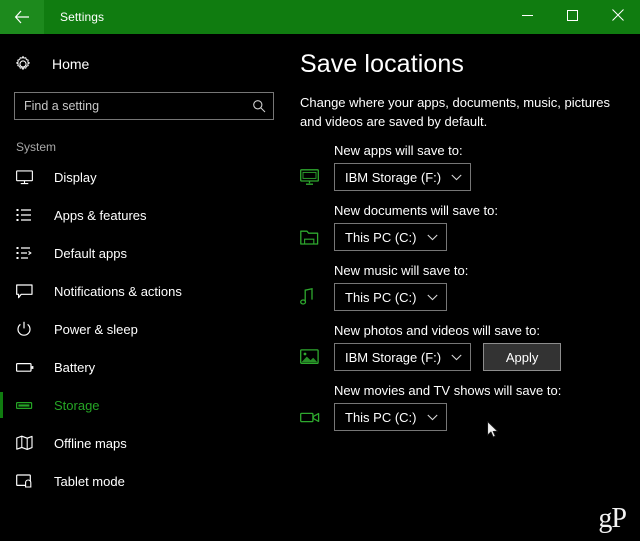 The image size is (640, 541). Describe the element at coordinates (144, 367) in the screenshot. I see `sidebar-item-battery: Battery` at that location.